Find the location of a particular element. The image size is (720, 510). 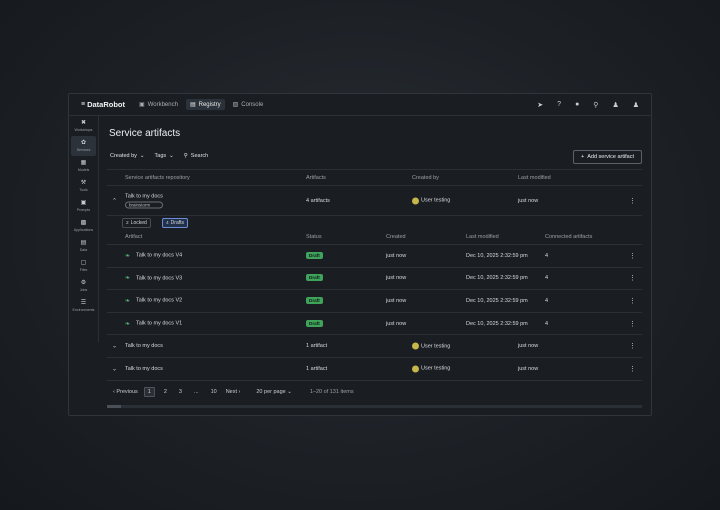

artifact-count: 4 artifacts is located at coordinates (318, 200).